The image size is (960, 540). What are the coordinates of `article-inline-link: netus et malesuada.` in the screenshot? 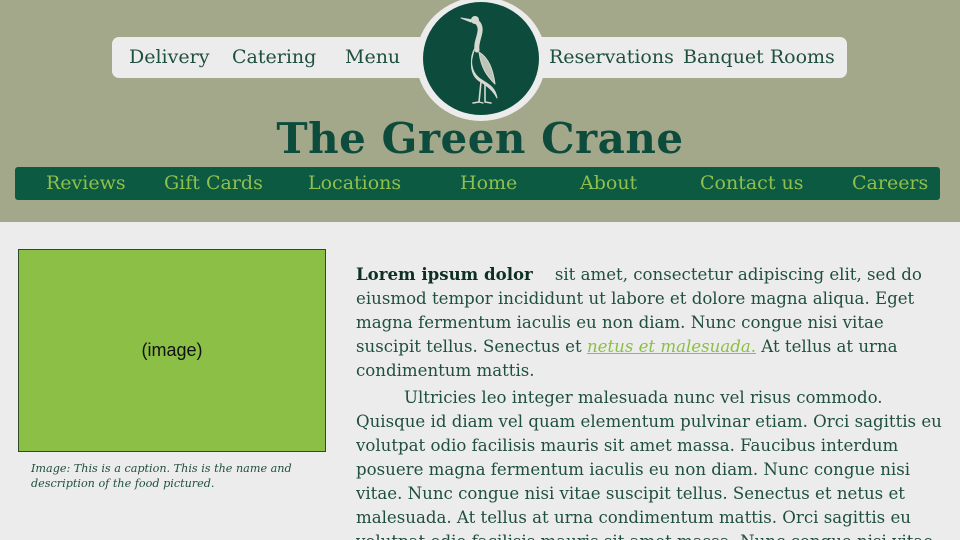 It's located at (671, 346).